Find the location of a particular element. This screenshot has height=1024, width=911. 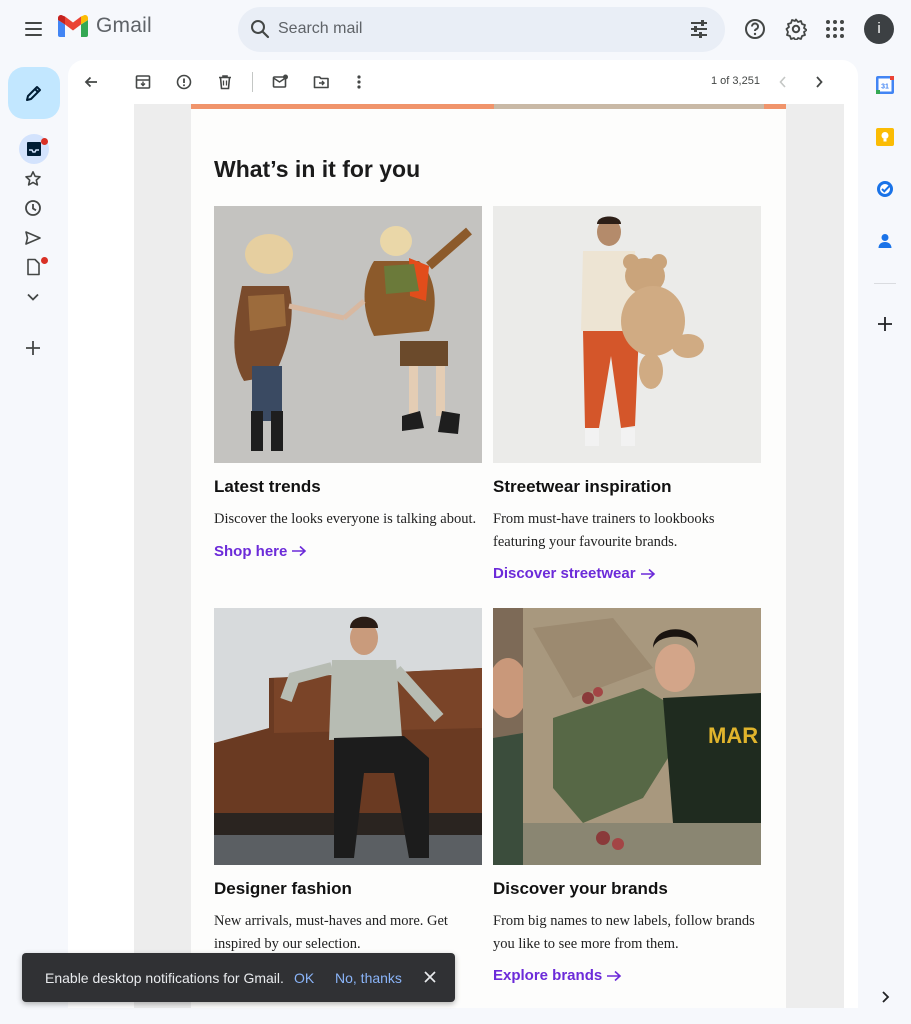

newer-button is located at coordinates (783, 82).